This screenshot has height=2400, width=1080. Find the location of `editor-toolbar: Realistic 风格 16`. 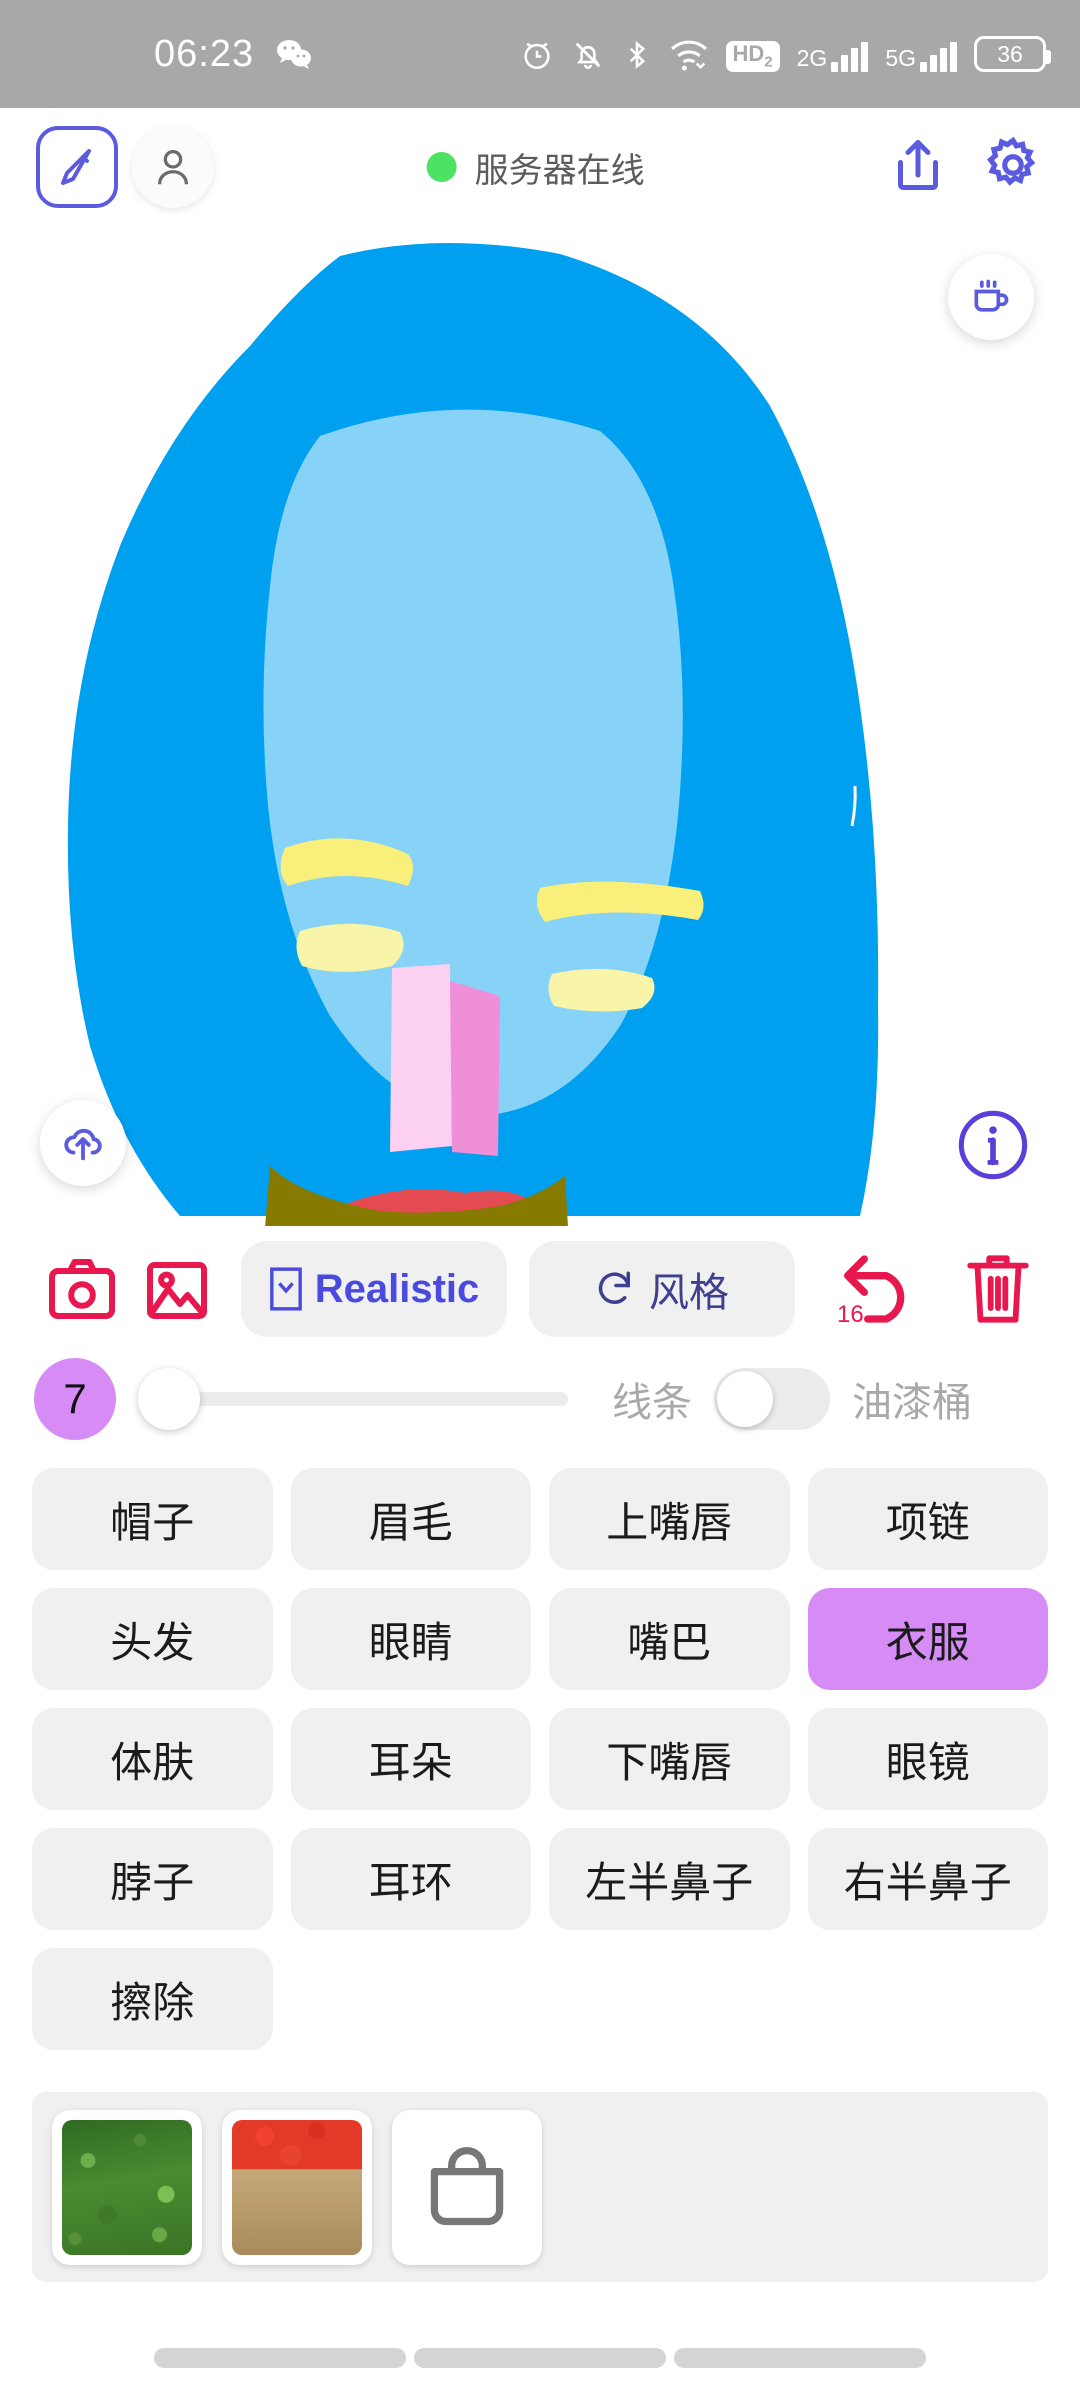

editor-toolbar: Realistic 风格 16 is located at coordinates (540, 1286).